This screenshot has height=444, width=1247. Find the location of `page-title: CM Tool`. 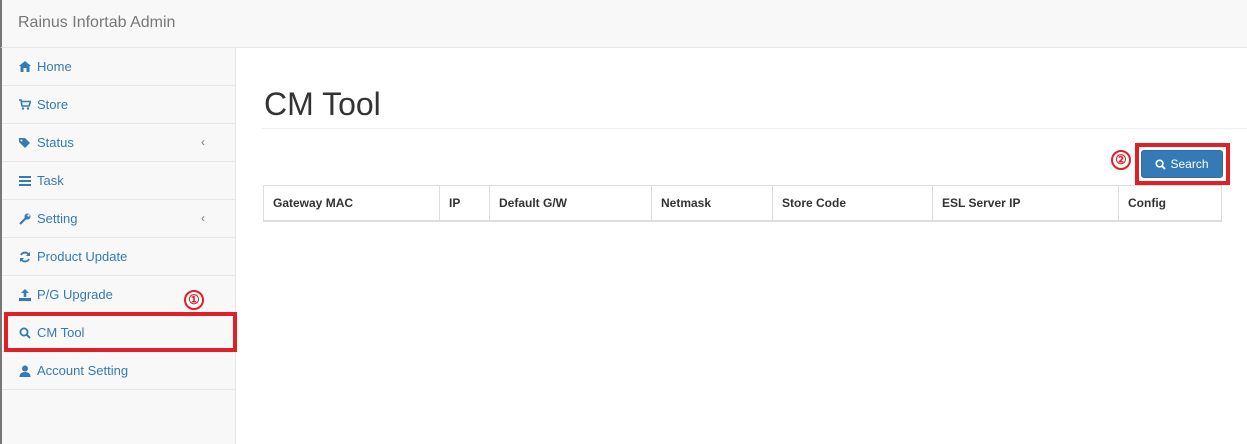

page-title: CM Tool is located at coordinates (322, 104).